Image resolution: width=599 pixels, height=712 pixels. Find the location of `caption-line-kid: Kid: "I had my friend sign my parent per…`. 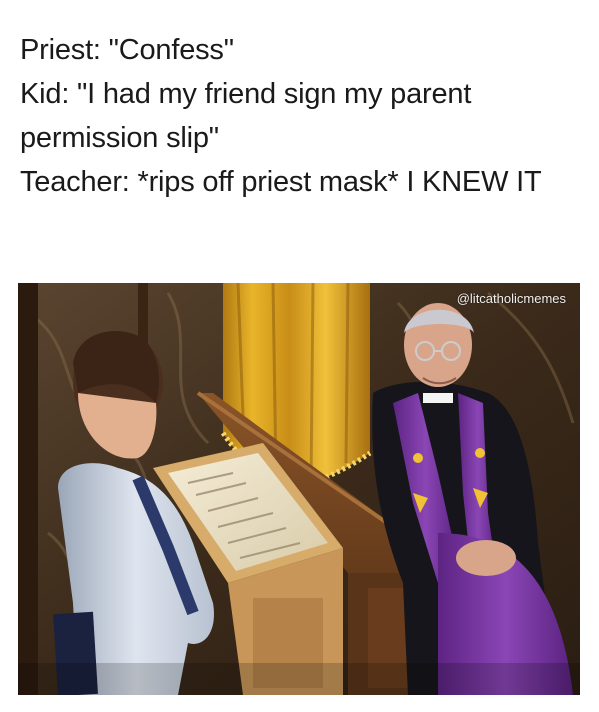

caption-line-kid: Kid: "I had my friend sign my parent per… is located at coordinates (246, 116).